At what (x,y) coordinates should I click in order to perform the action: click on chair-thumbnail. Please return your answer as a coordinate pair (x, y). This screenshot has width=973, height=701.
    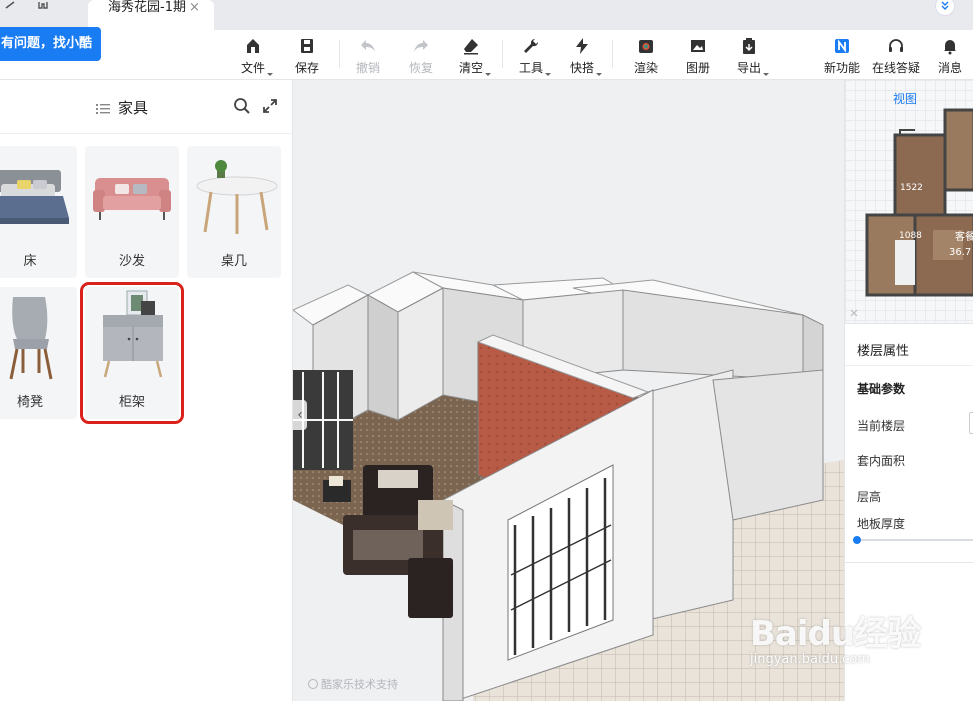
    Looking at the image, I should click on (31, 338).